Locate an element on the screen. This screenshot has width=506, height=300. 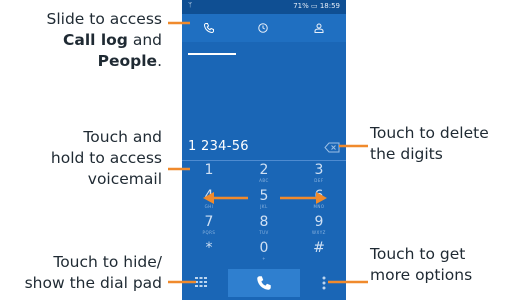
swipe-arrowhead-left is located at coordinates (208, 198).